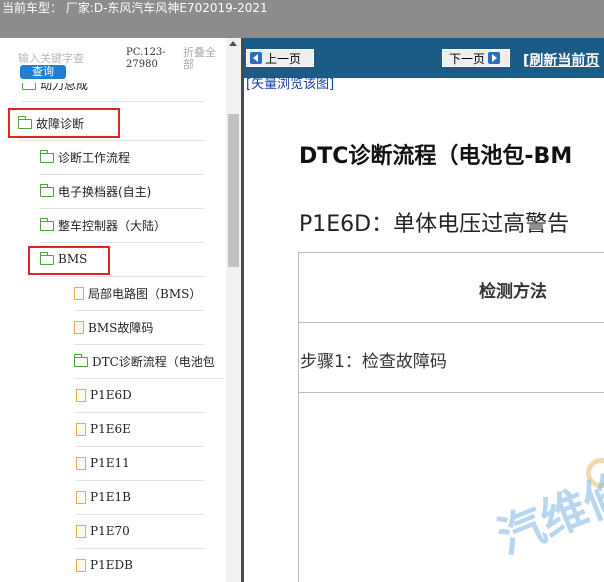 The height and width of the screenshot is (582, 604). Describe the element at coordinates (110, 463) in the screenshot. I see `tree-item-label: P1E11` at that location.